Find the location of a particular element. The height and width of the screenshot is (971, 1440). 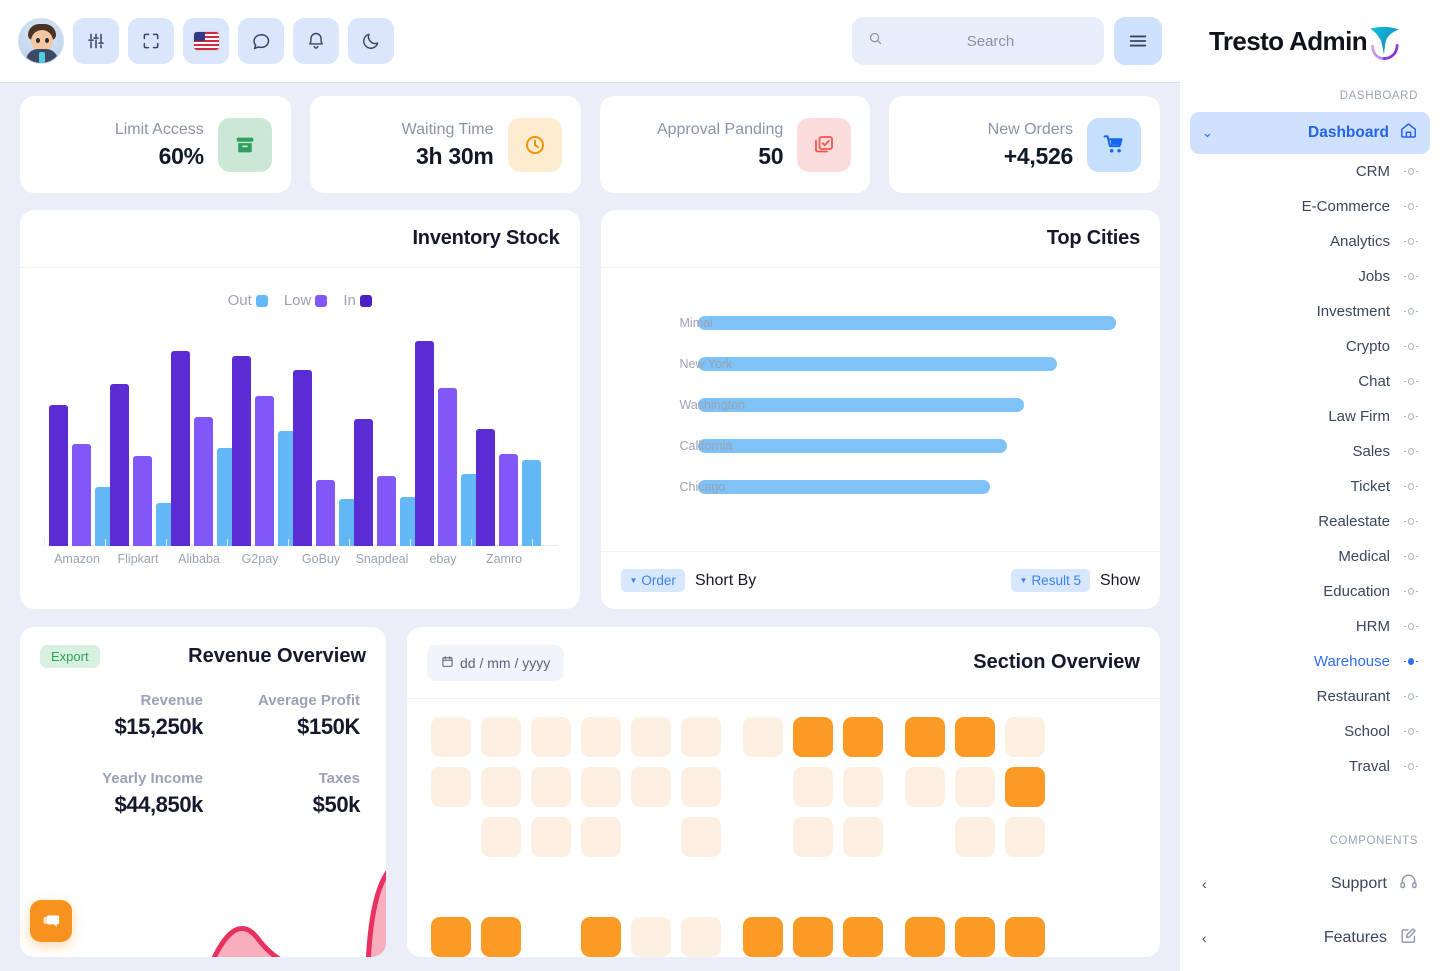

sidebar-item-restaurant: Restaurant is located at coordinates (1310, 696).